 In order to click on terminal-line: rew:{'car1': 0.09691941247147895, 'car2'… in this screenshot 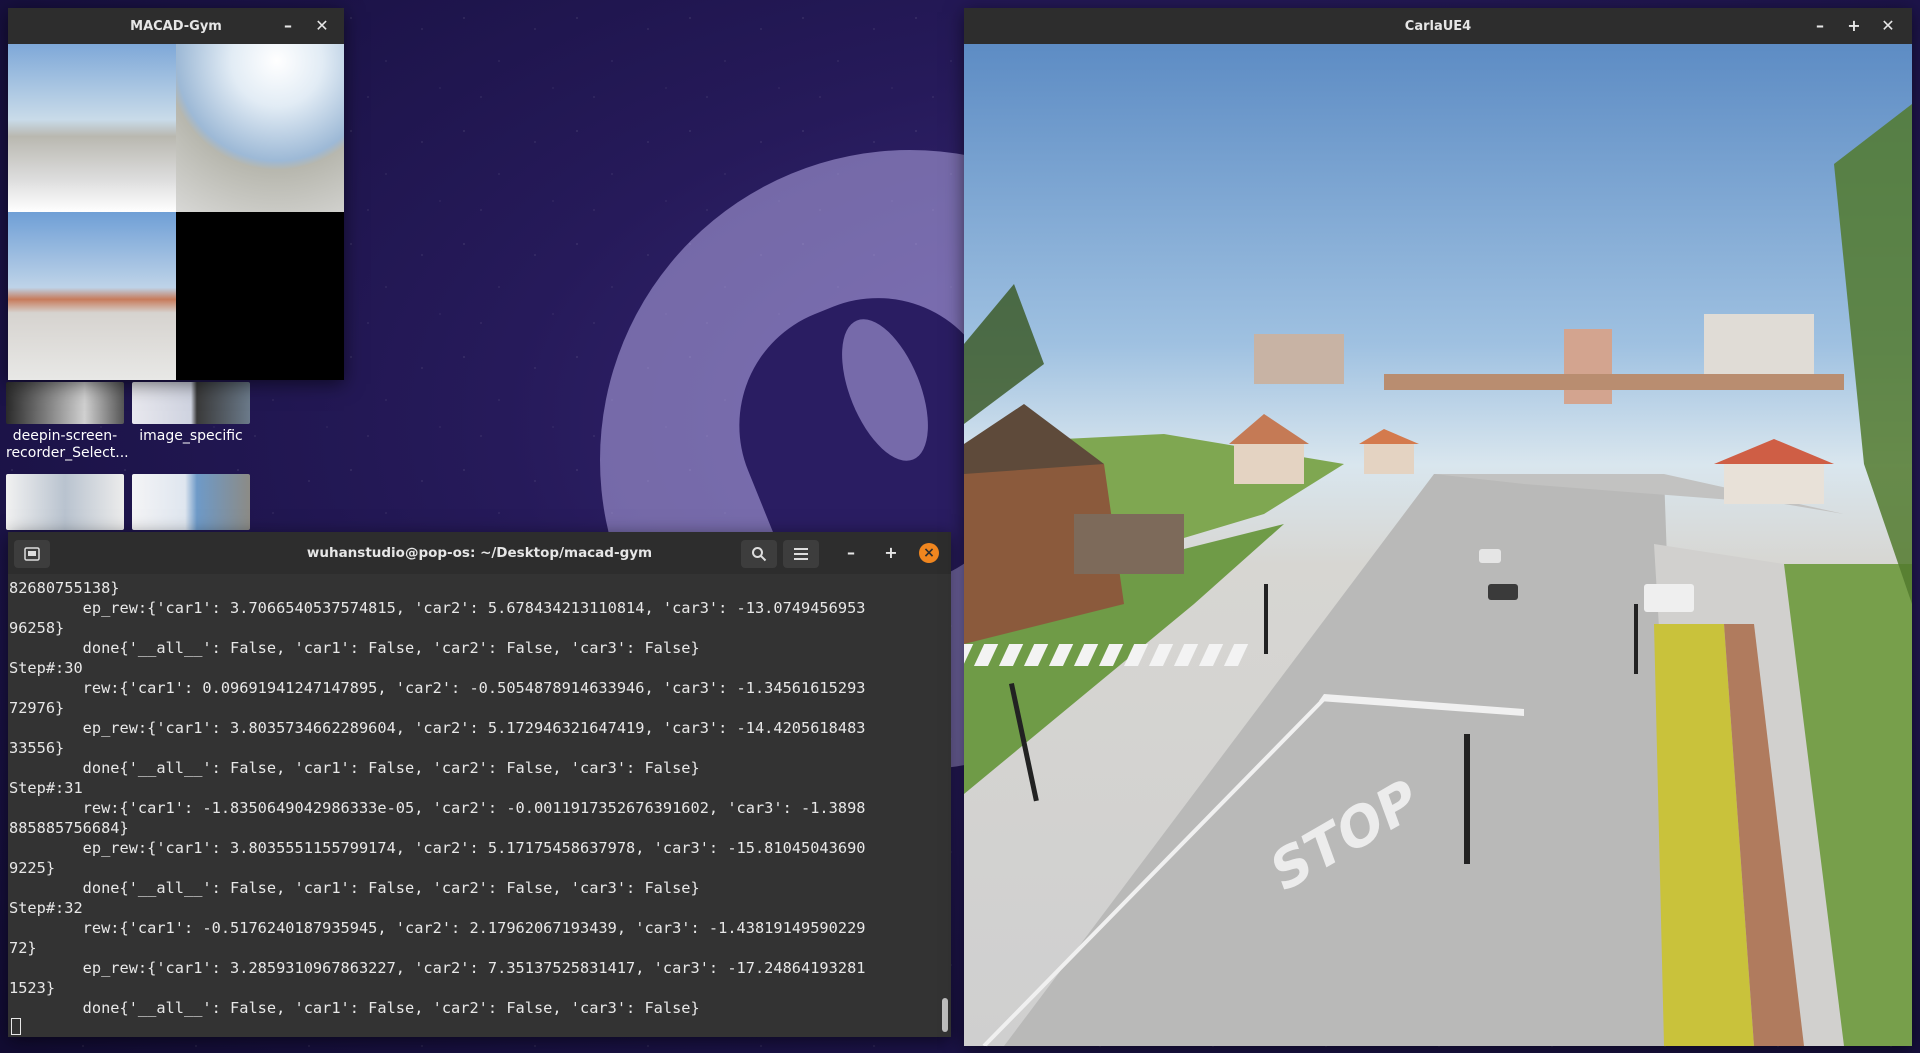, I will do `click(437, 688)`.